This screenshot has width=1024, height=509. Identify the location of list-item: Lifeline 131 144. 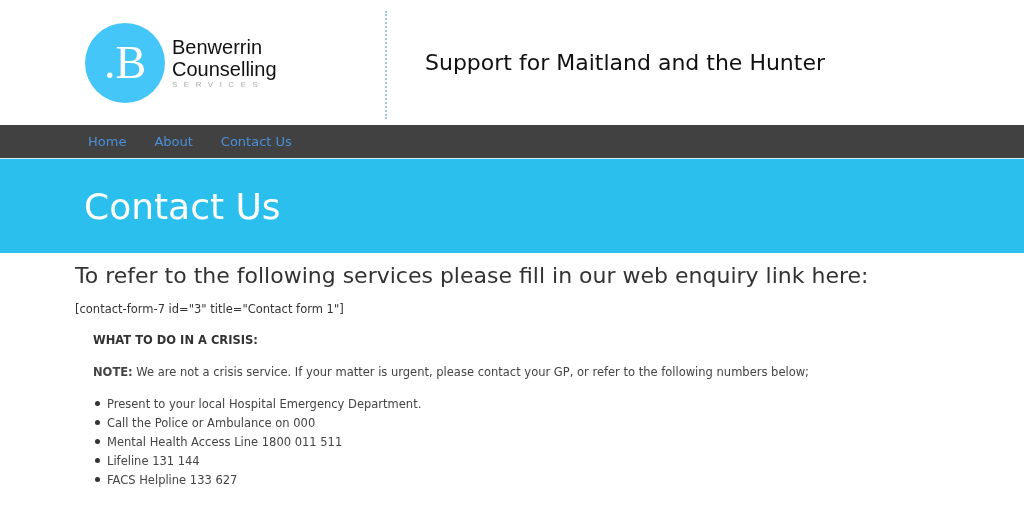
(153, 460).